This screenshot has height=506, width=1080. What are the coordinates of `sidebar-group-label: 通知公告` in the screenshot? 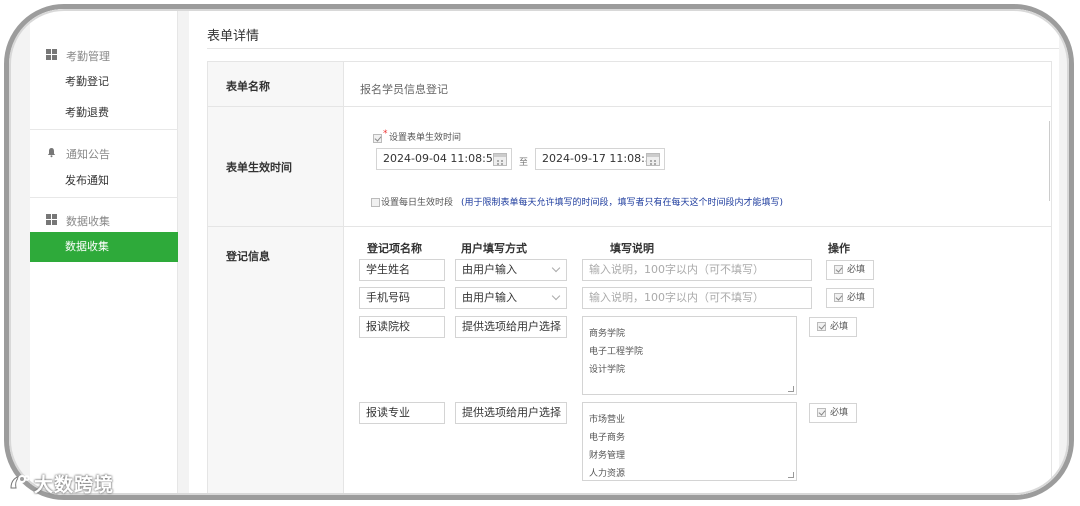 It's located at (88, 154).